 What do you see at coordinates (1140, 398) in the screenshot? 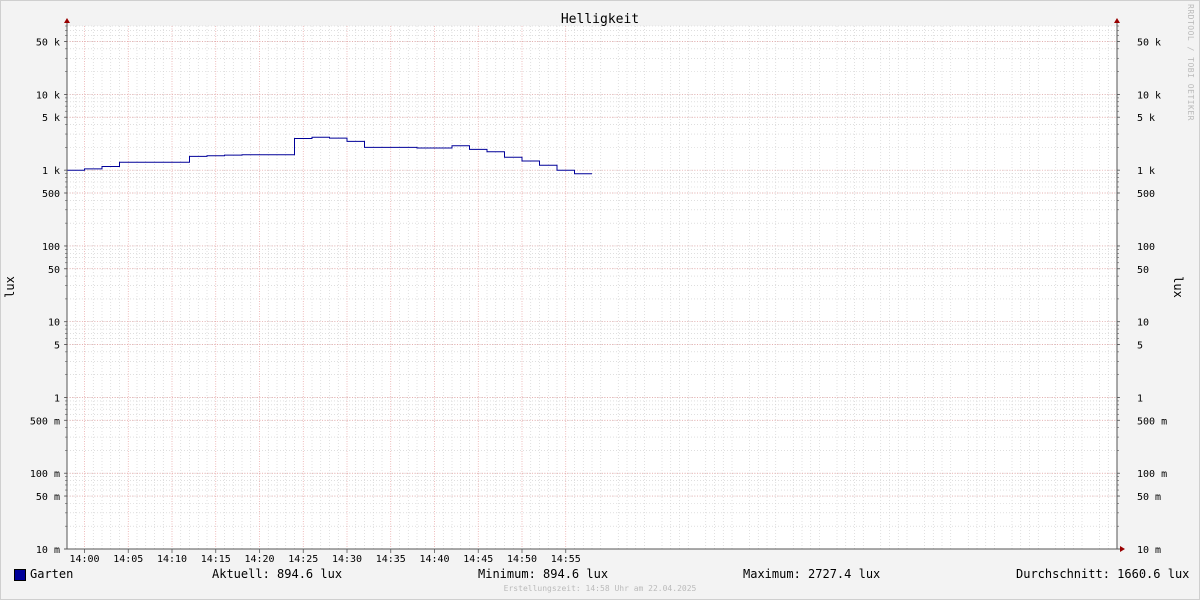
I see `y-tick-label-right: 1` at bounding box center [1140, 398].